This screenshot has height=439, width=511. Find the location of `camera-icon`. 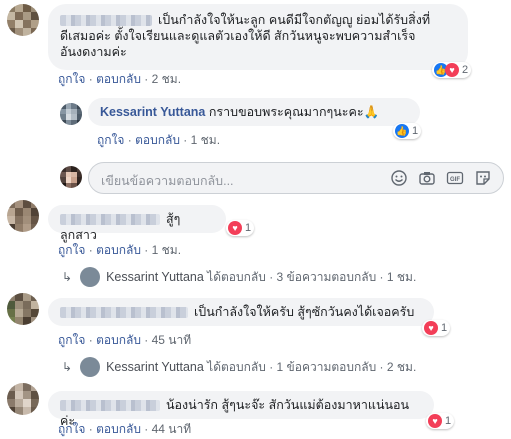

camera-icon is located at coordinates (427, 178).